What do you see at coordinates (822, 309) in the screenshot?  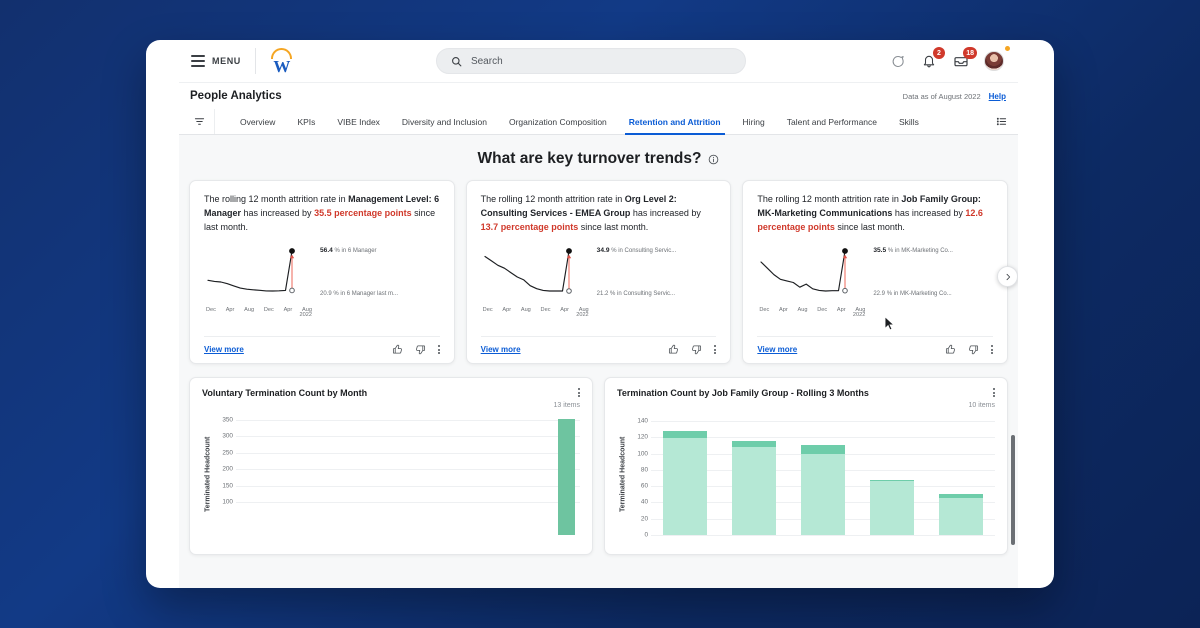 I see `sparkline-tick: Dec` at bounding box center [822, 309].